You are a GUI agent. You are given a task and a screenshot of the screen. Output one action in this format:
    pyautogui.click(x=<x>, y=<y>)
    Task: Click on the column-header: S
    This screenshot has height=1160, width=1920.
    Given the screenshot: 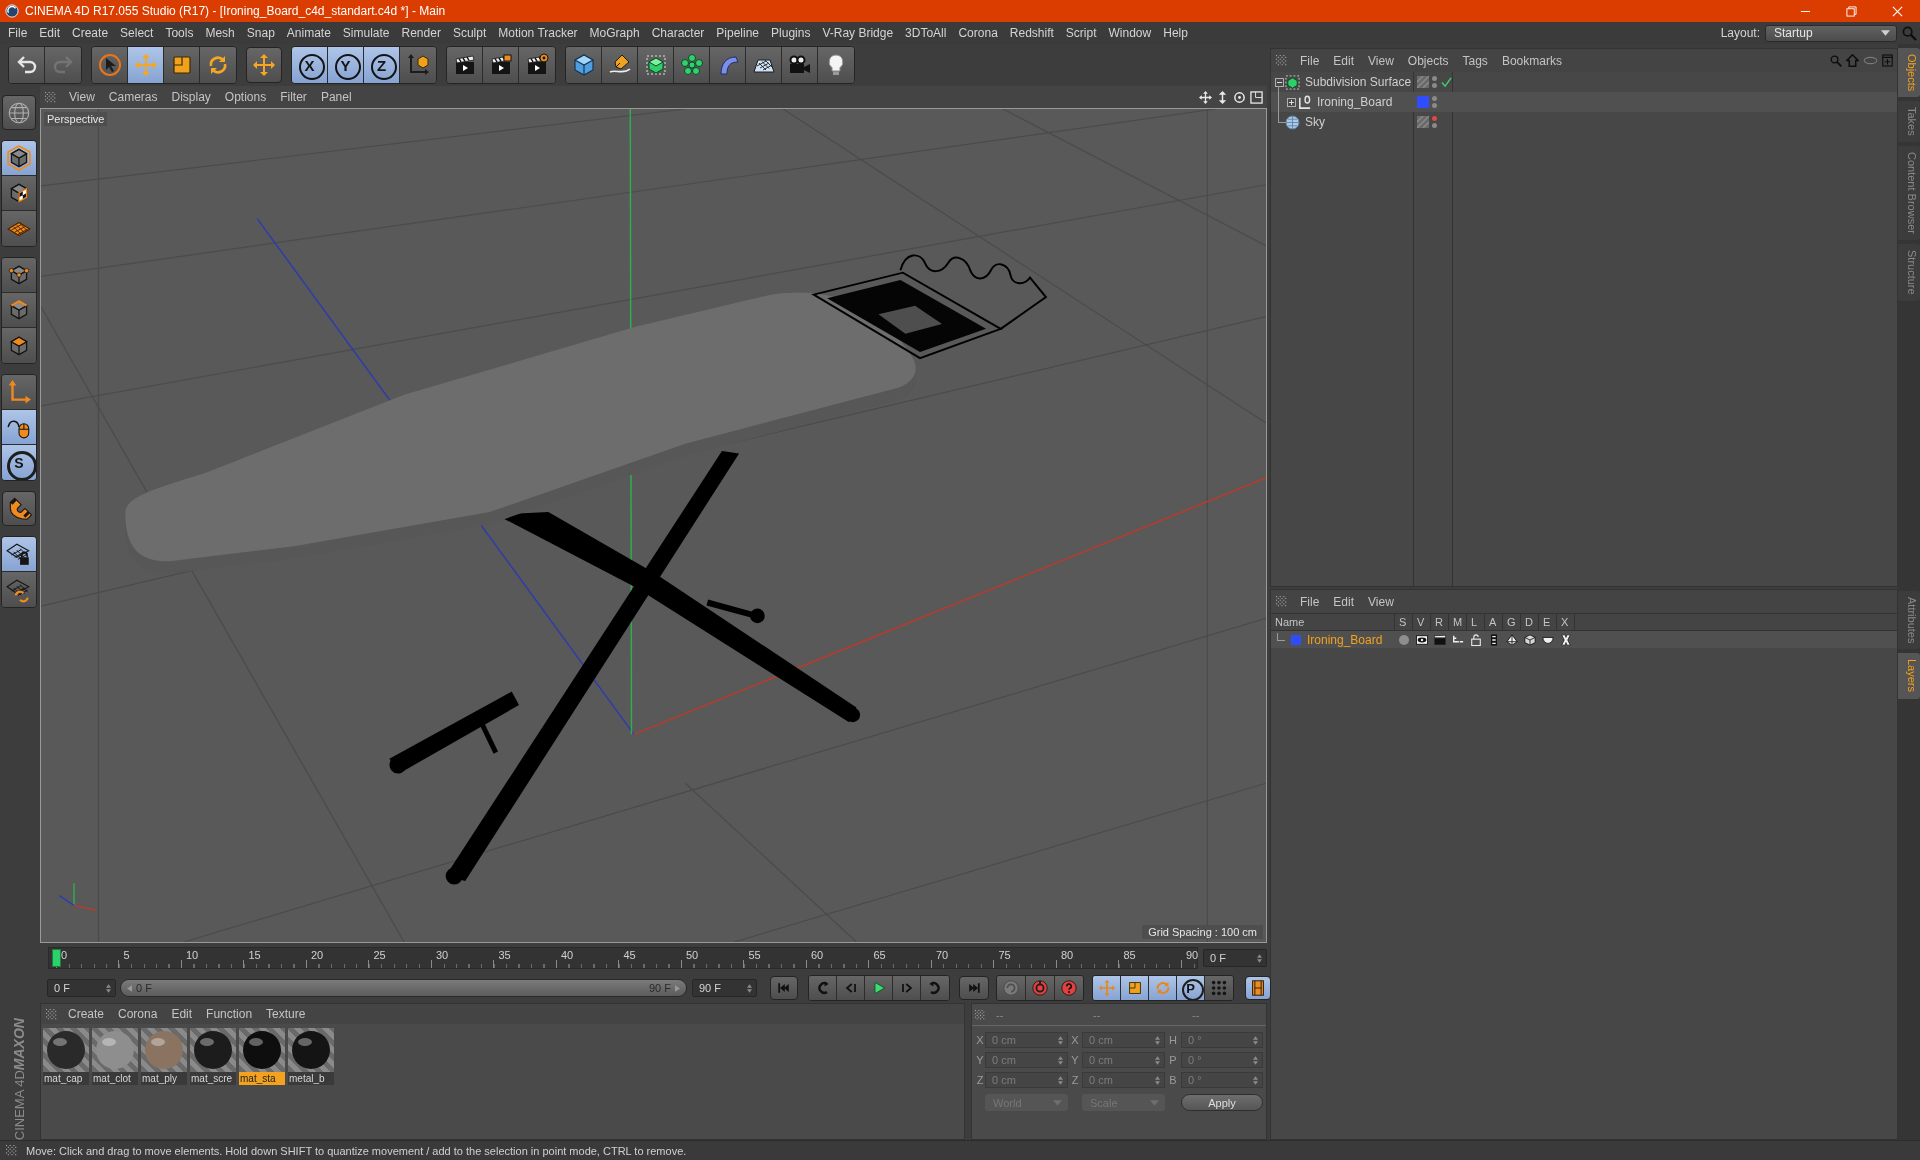 What is the action you would take?
    pyautogui.click(x=1404, y=622)
    